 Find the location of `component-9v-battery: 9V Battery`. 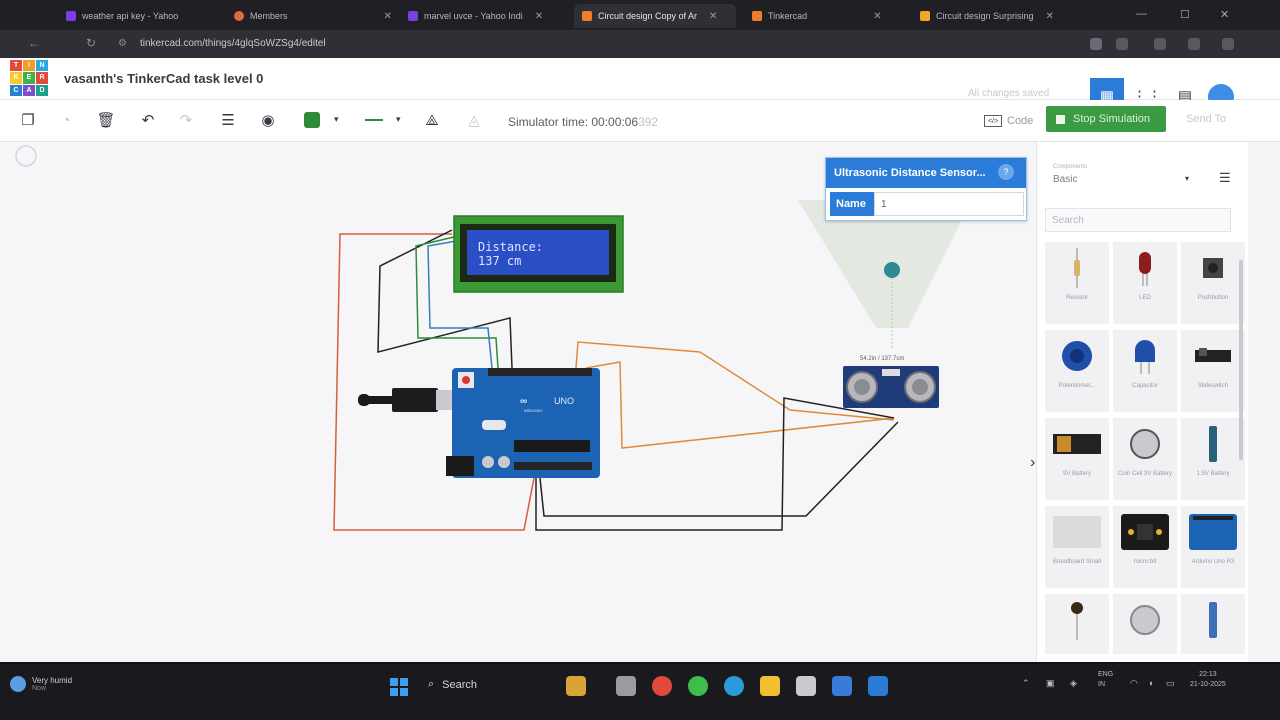

component-9v-battery: 9V Battery is located at coordinates (1077, 459).